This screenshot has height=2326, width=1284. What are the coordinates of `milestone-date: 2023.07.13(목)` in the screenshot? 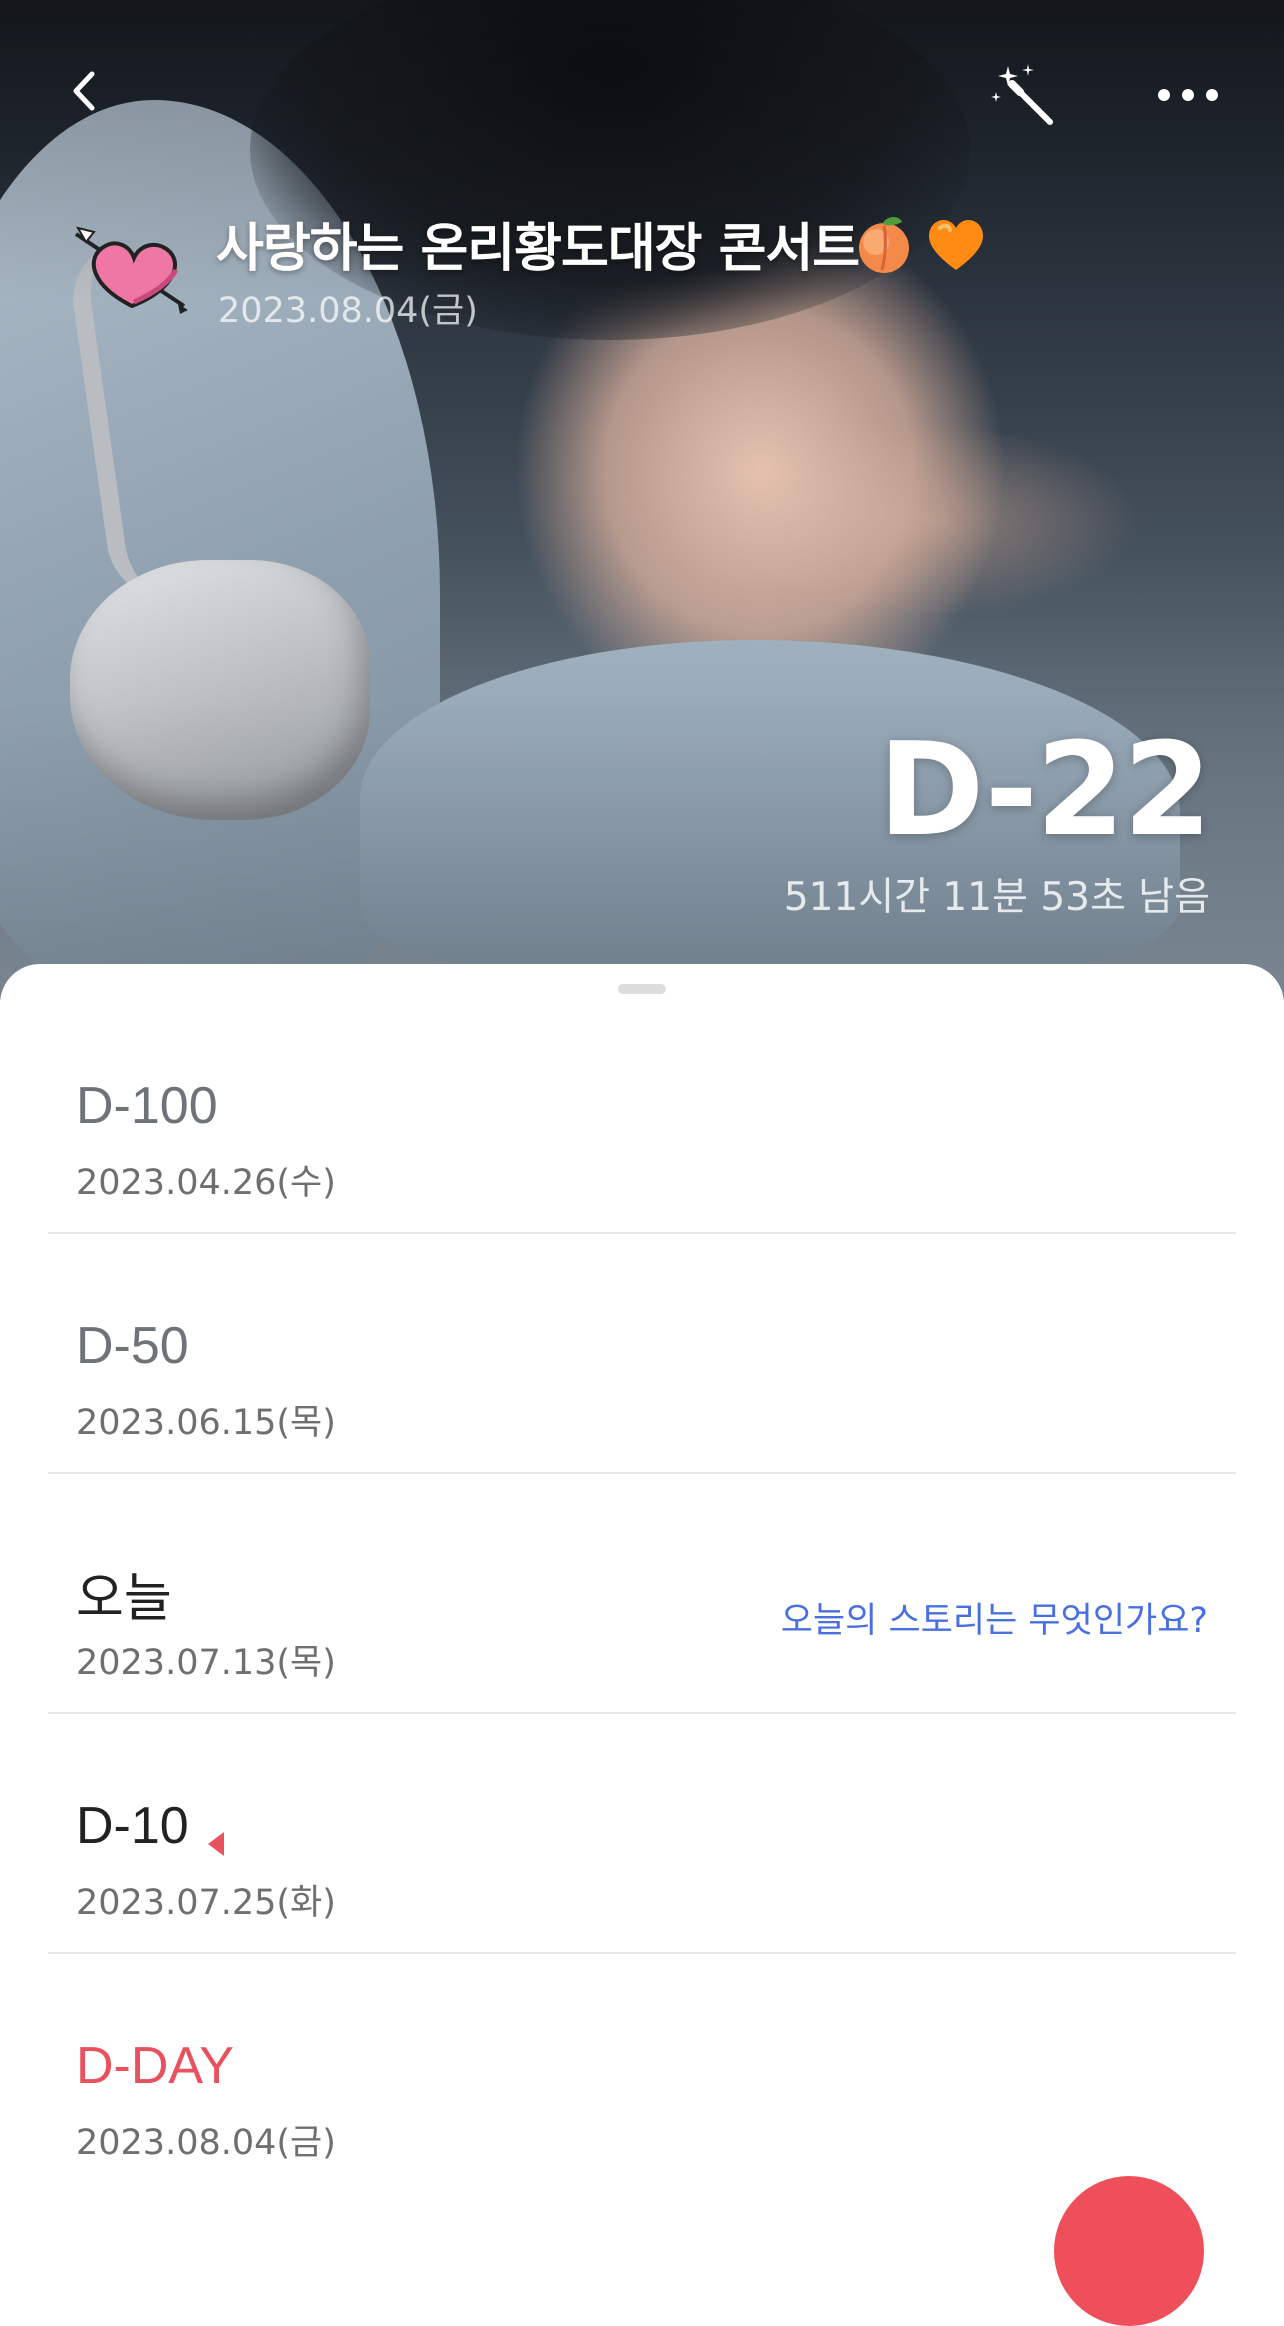 It's located at (206, 1663).